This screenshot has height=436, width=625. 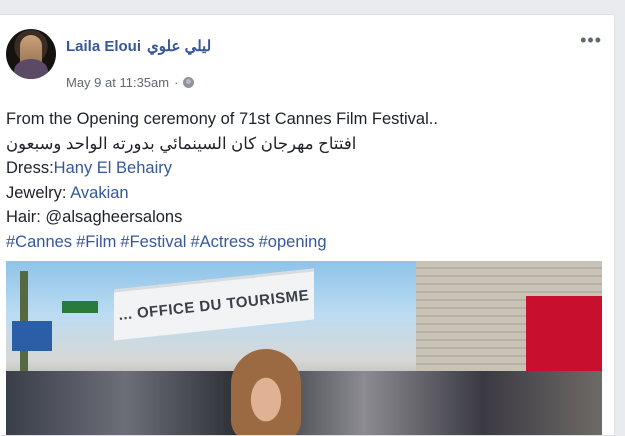 What do you see at coordinates (306, 168) in the screenshot?
I see `dress-credit: Dress:Hany El Behairy` at bounding box center [306, 168].